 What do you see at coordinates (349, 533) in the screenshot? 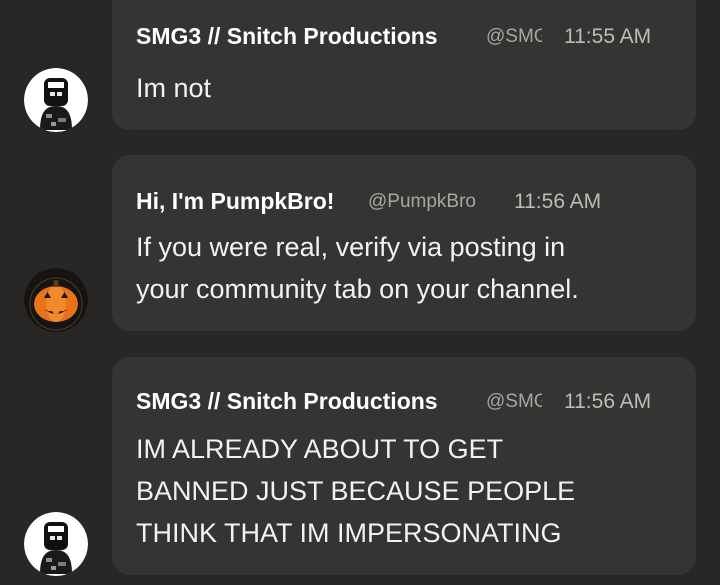
I see `message-line: THINK THAT IM IMPERSONATING` at bounding box center [349, 533].